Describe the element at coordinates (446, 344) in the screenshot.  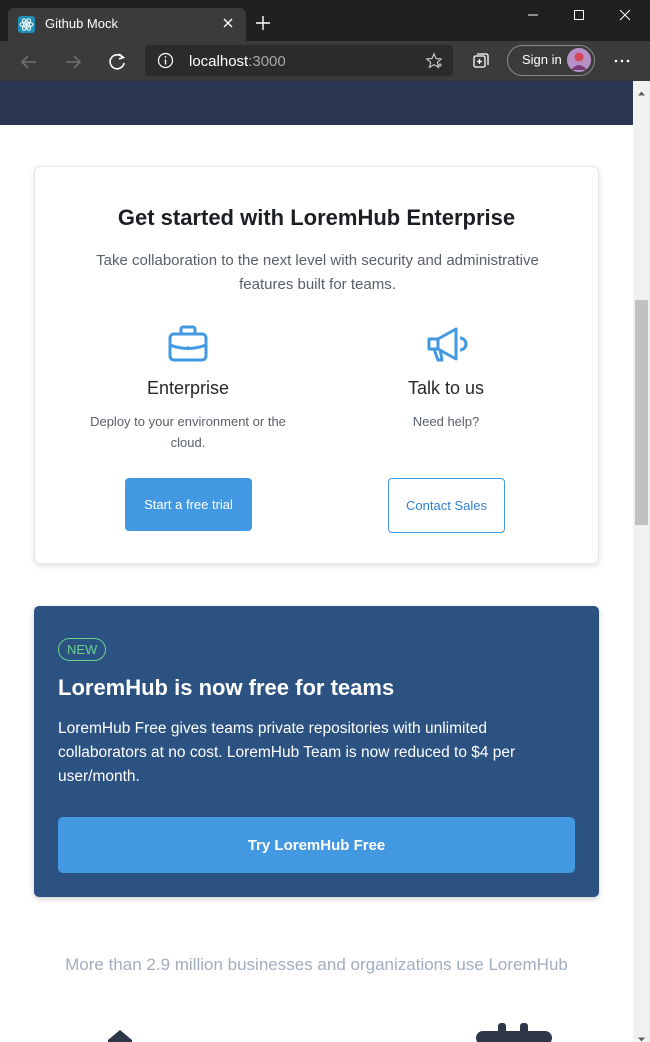
I see `megaphone-icon` at that location.